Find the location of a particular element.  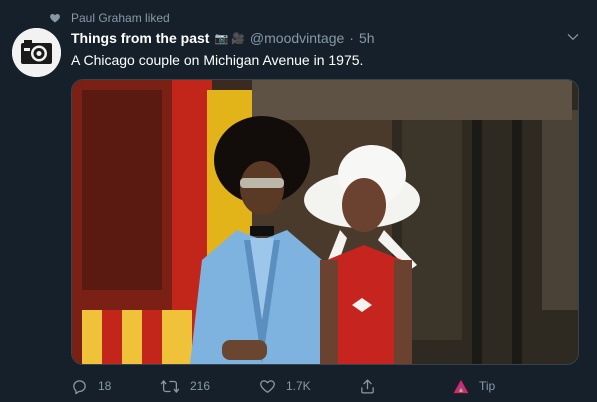

chevron-down-icon is located at coordinates (573, 37).